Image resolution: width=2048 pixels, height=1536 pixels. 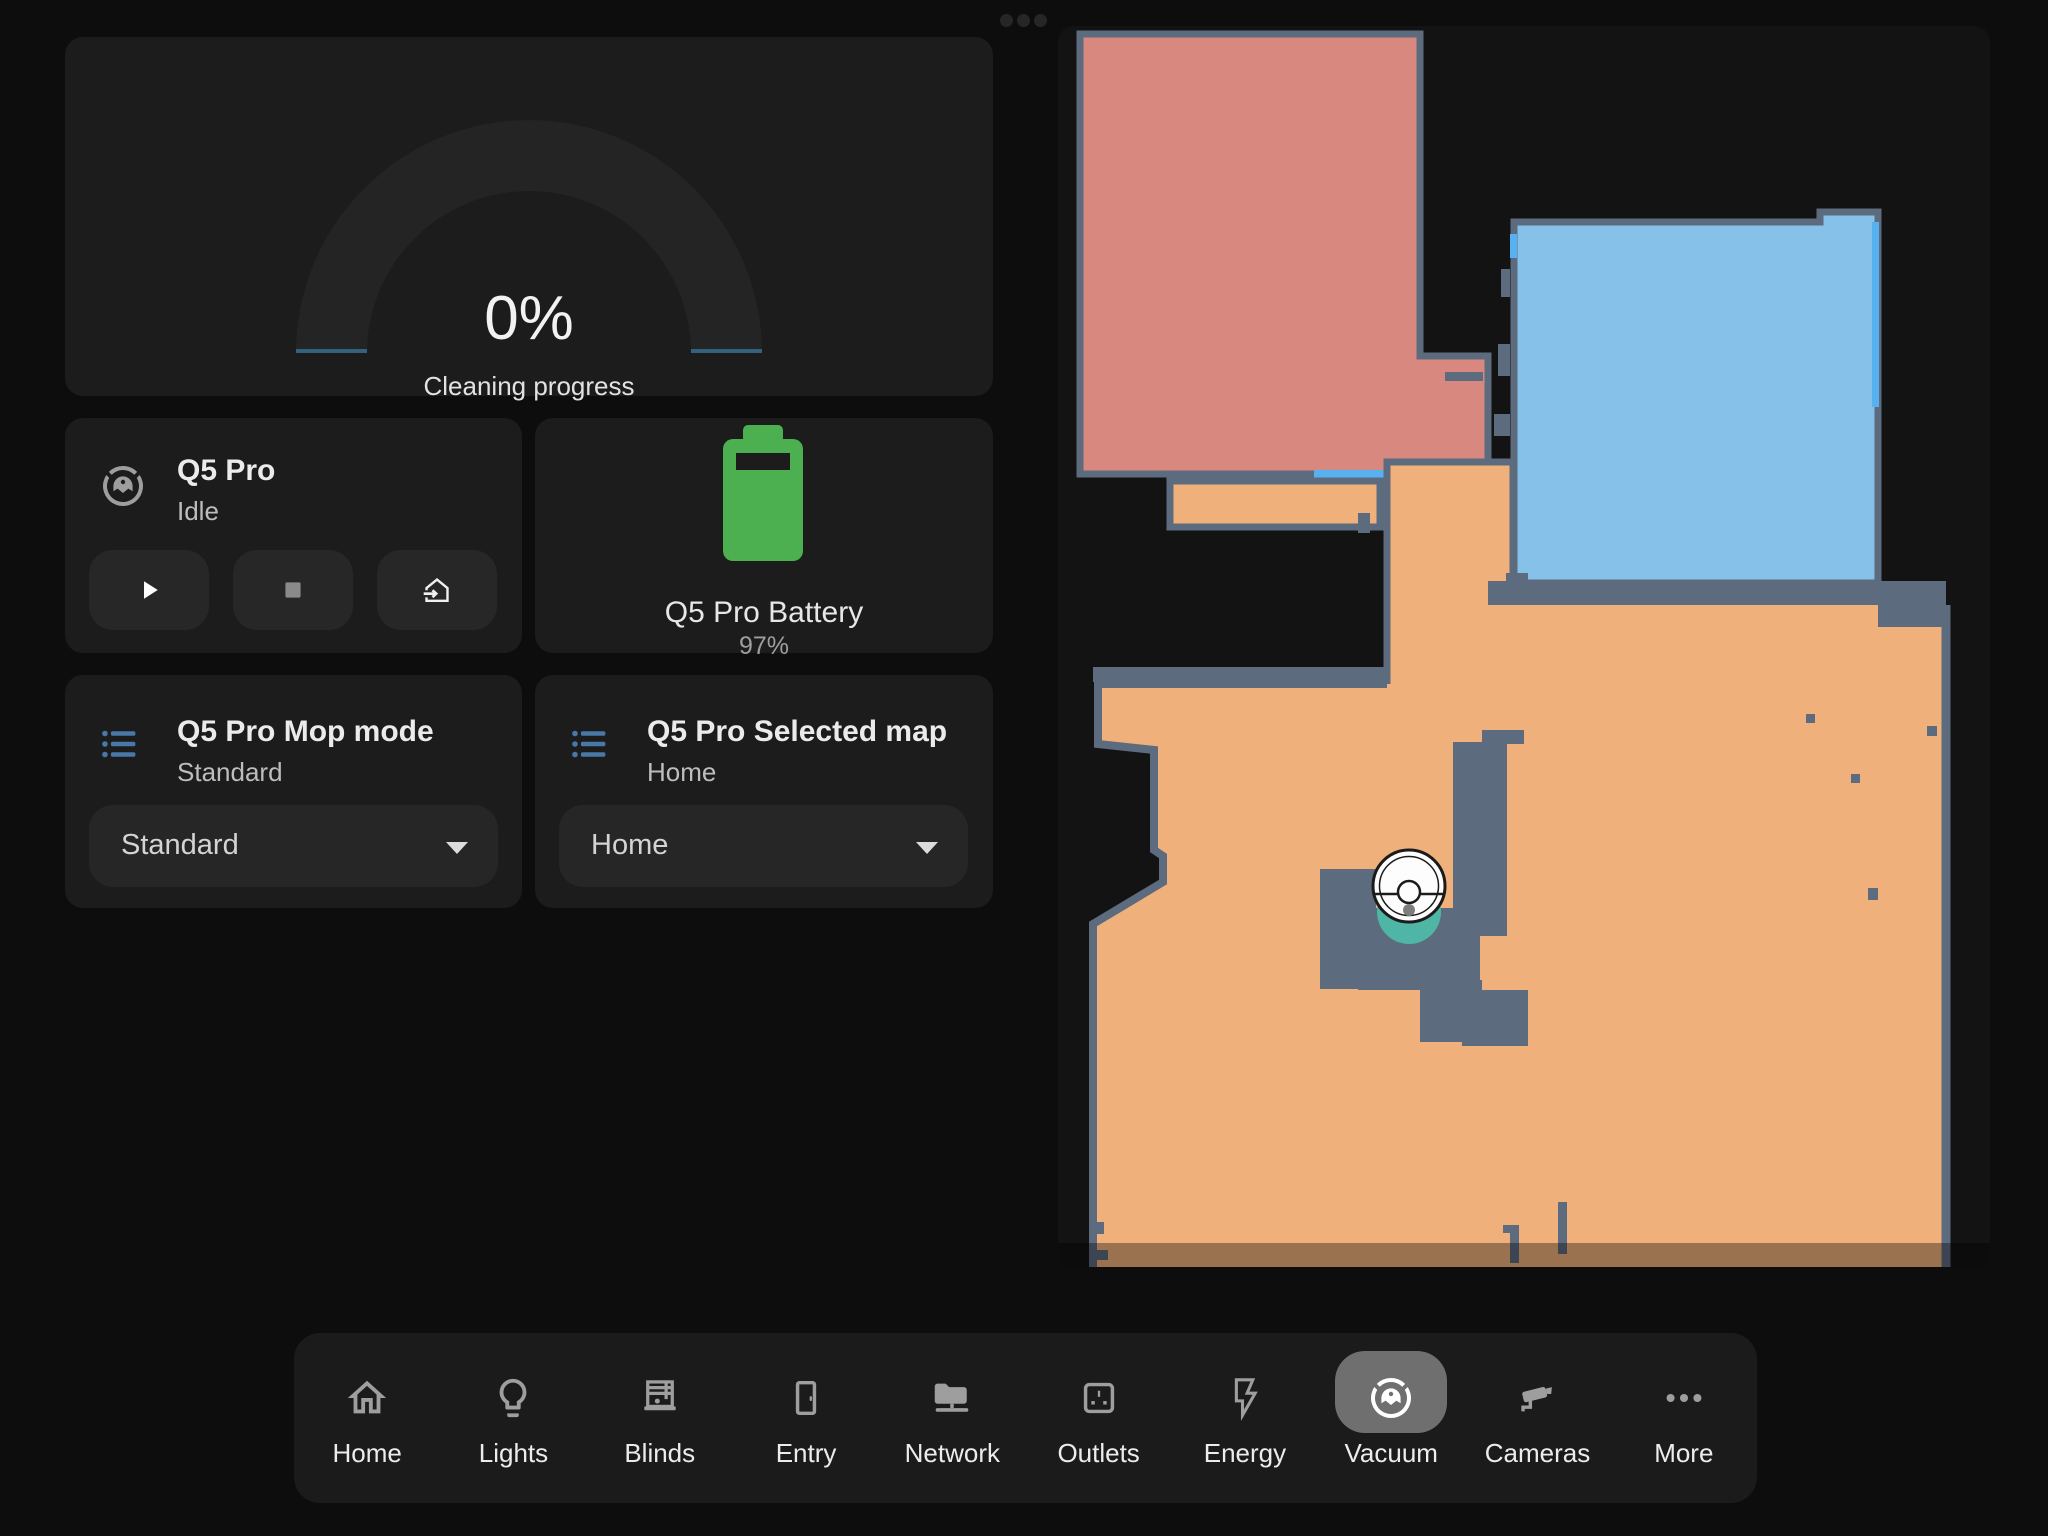 What do you see at coordinates (1684, 1398) in the screenshot?
I see `dots-horizontal-icon` at bounding box center [1684, 1398].